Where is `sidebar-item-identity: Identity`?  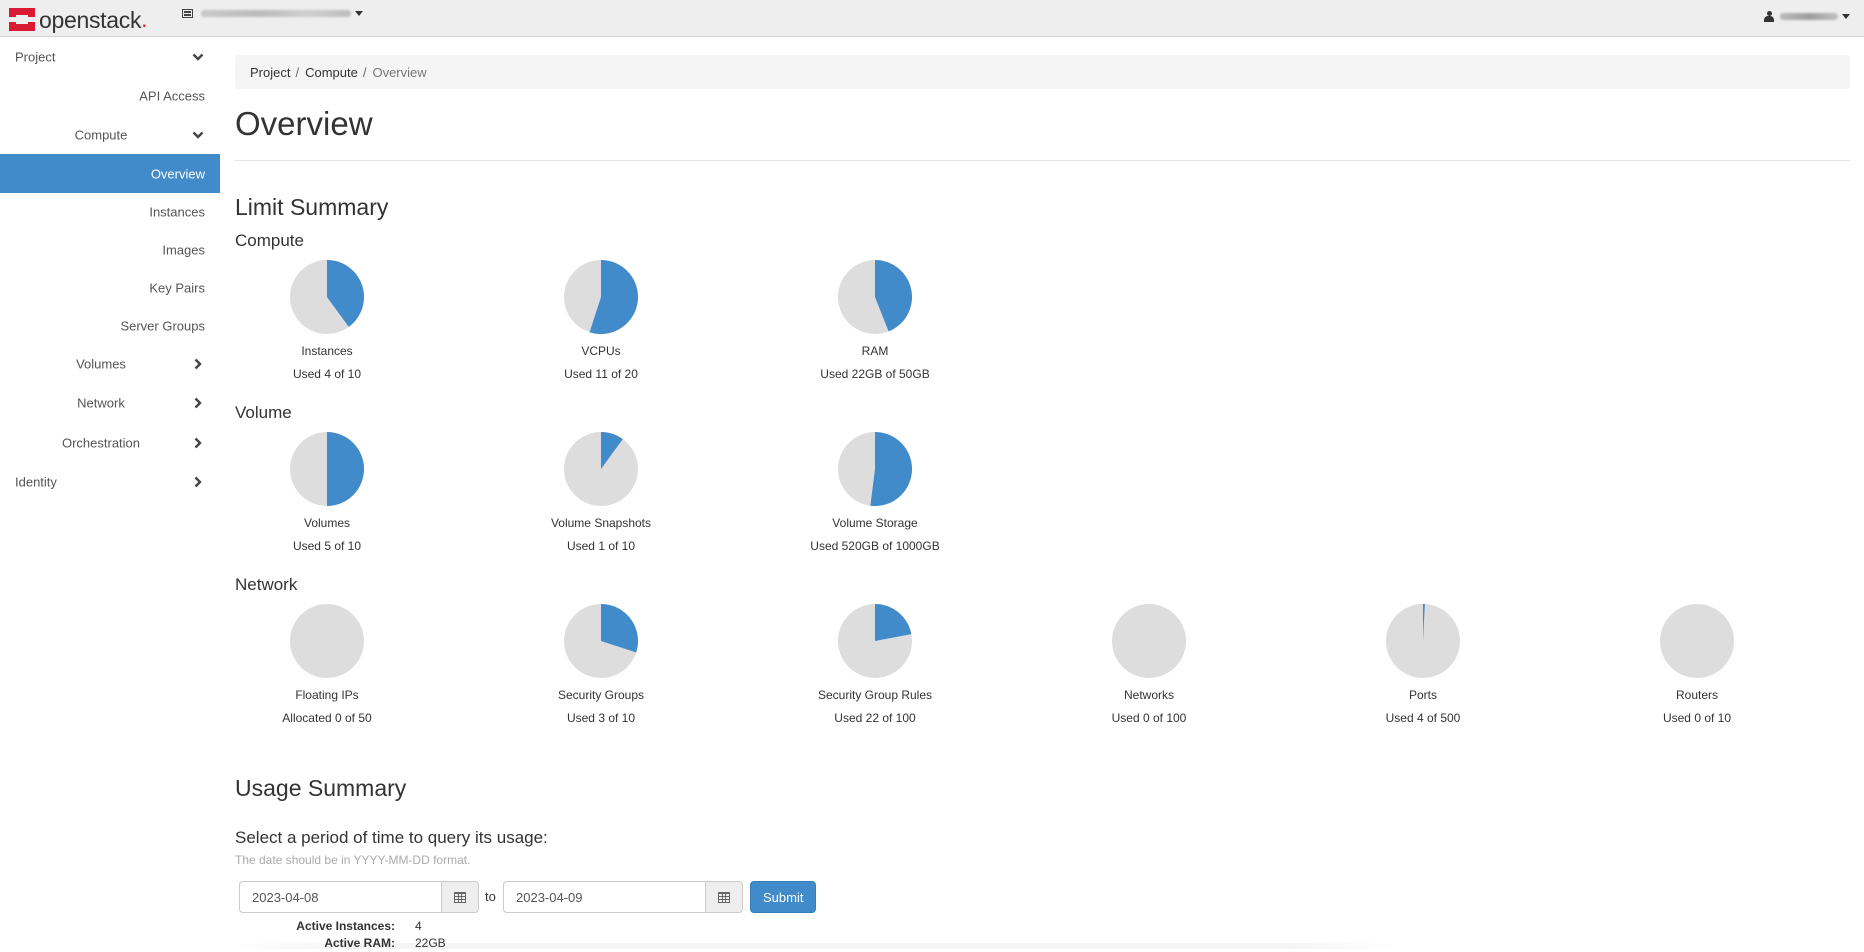 sidebar-item-identity: Identity is located at coordinates (110, 481).